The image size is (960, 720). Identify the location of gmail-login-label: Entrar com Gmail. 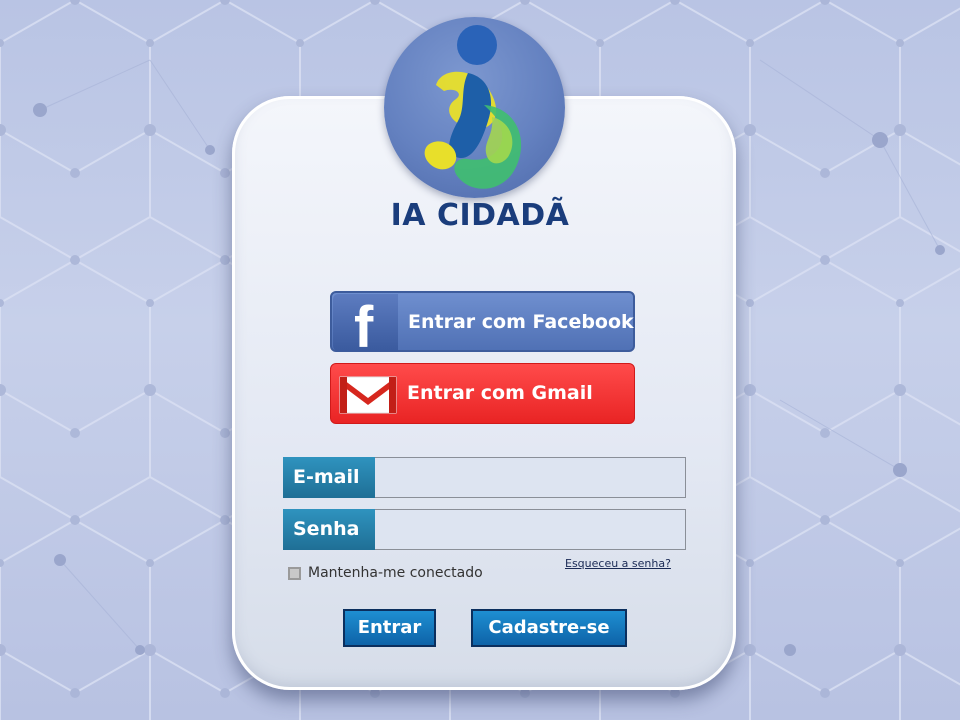
(500, 393).